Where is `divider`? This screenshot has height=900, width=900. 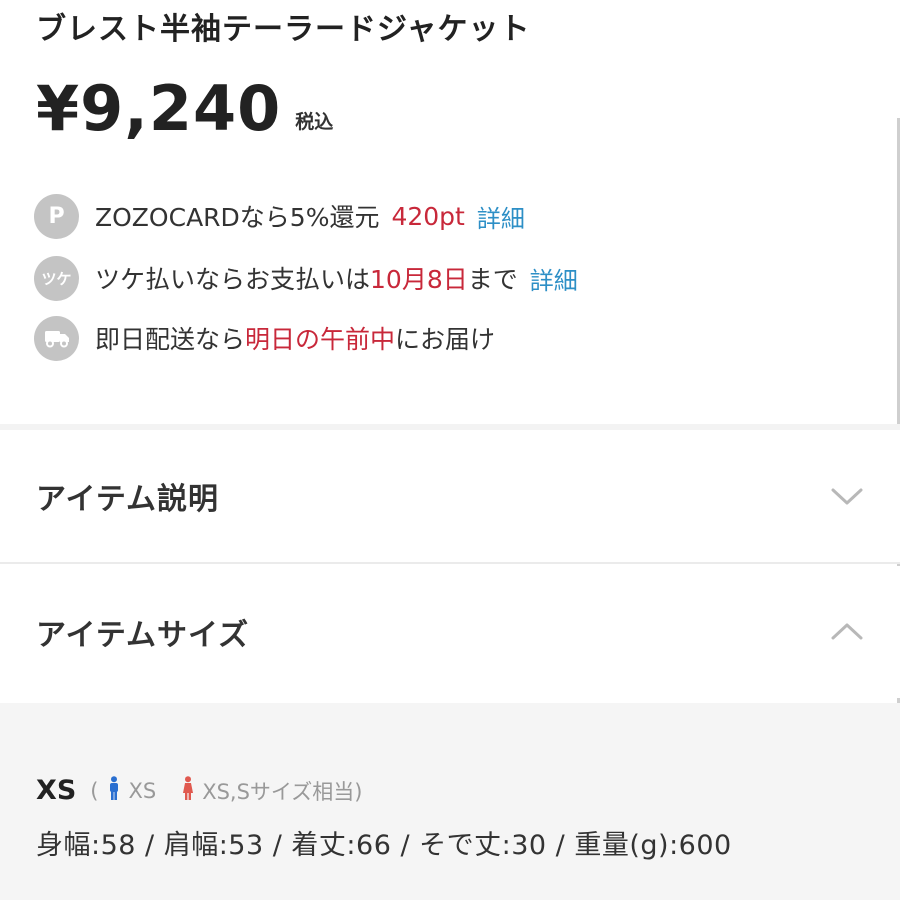 divider is located at coordinates (450, 563).